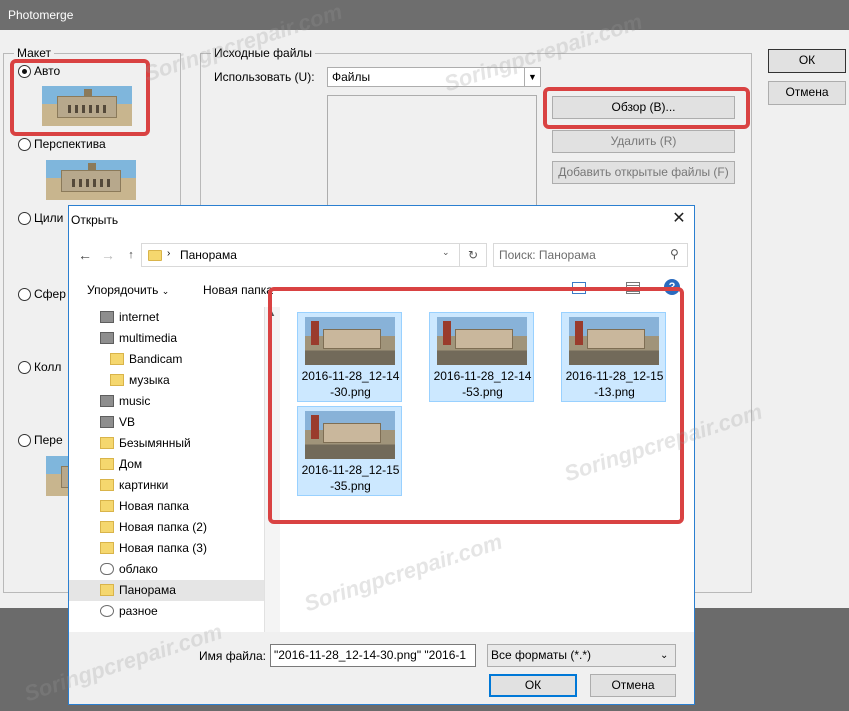 This screenshot has height=711, width=849. What do you see at coordinates (533, 685) in the screenshot?
I see `open-ok-button: ОК` at bounding box center [533, 685].